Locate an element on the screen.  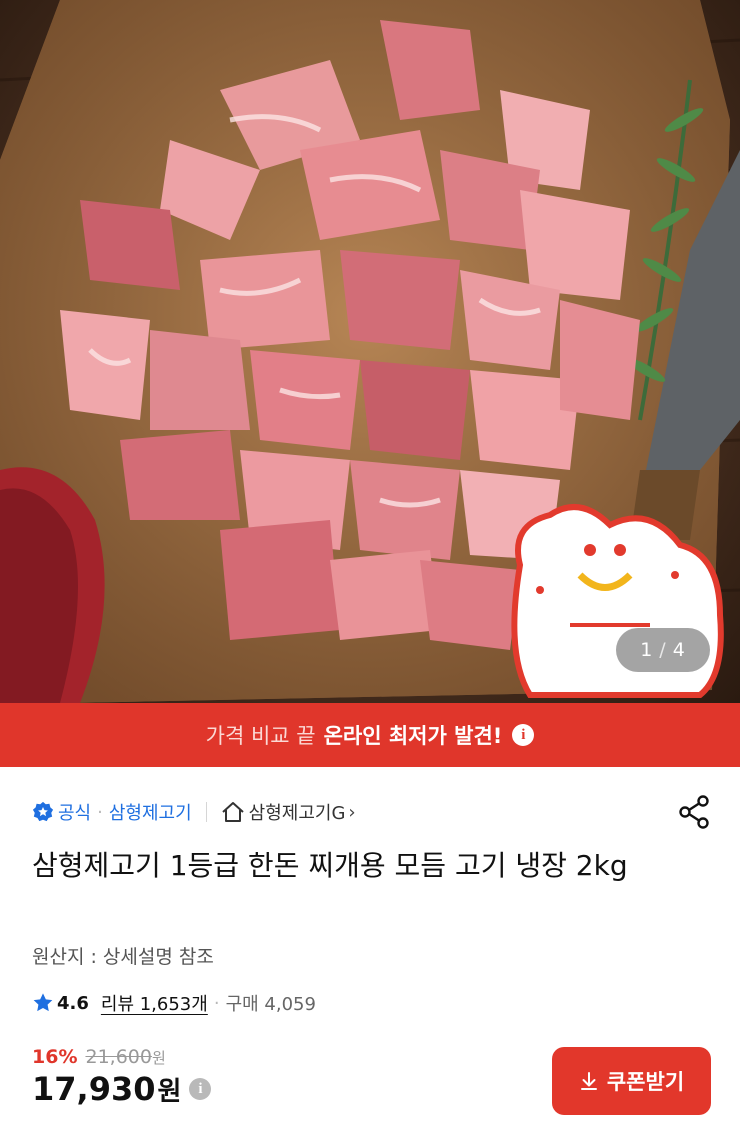
image-pager: 1 / 4 is located at coordinates (663, 650).